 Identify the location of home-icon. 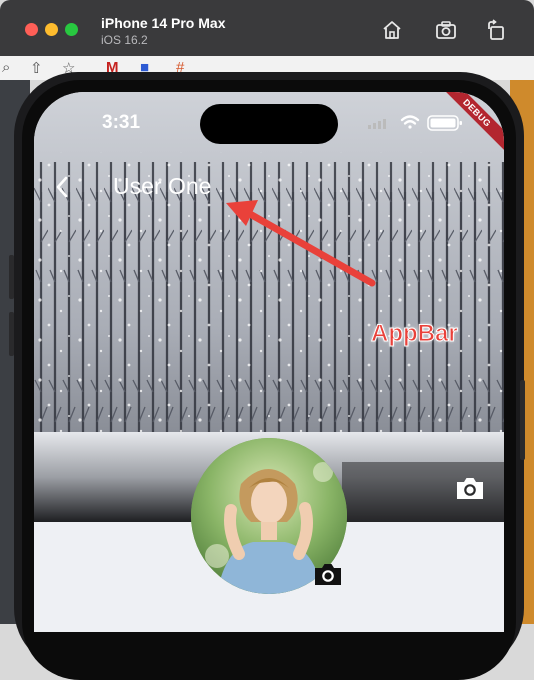
(392, 30).